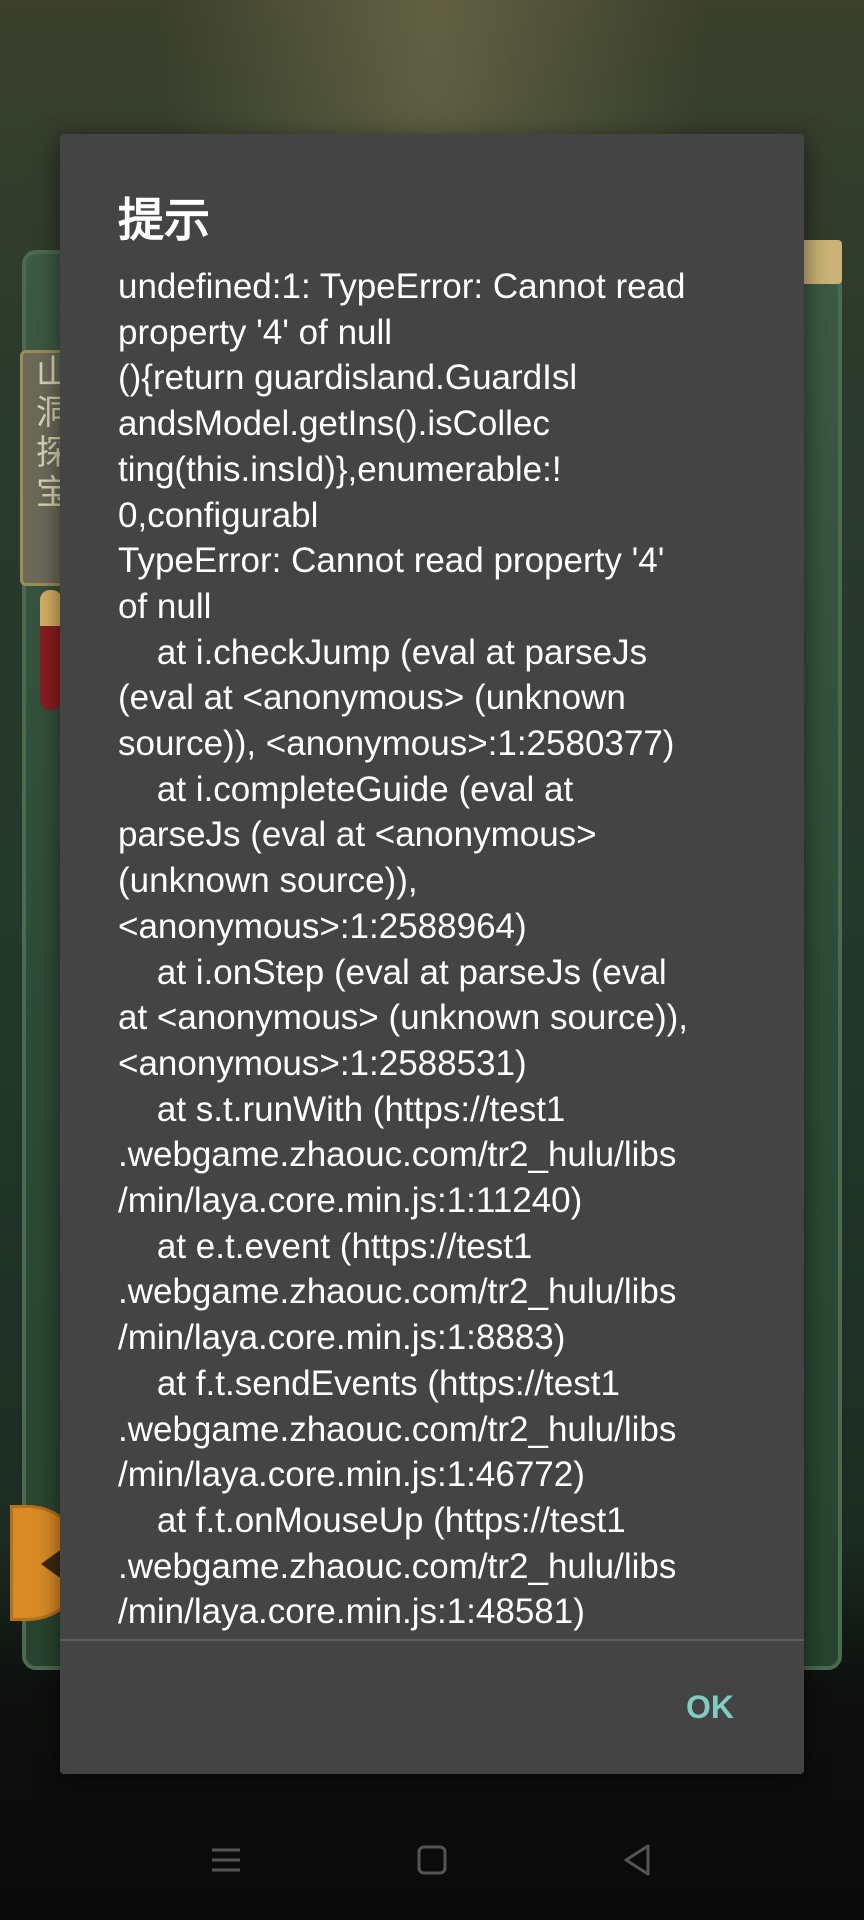 This screenshot has height=1920, width=864. What do you see at coordinates (821, 262) in the screenshot?
I see `game-corner-decoration` at bounding box center [821, 262].